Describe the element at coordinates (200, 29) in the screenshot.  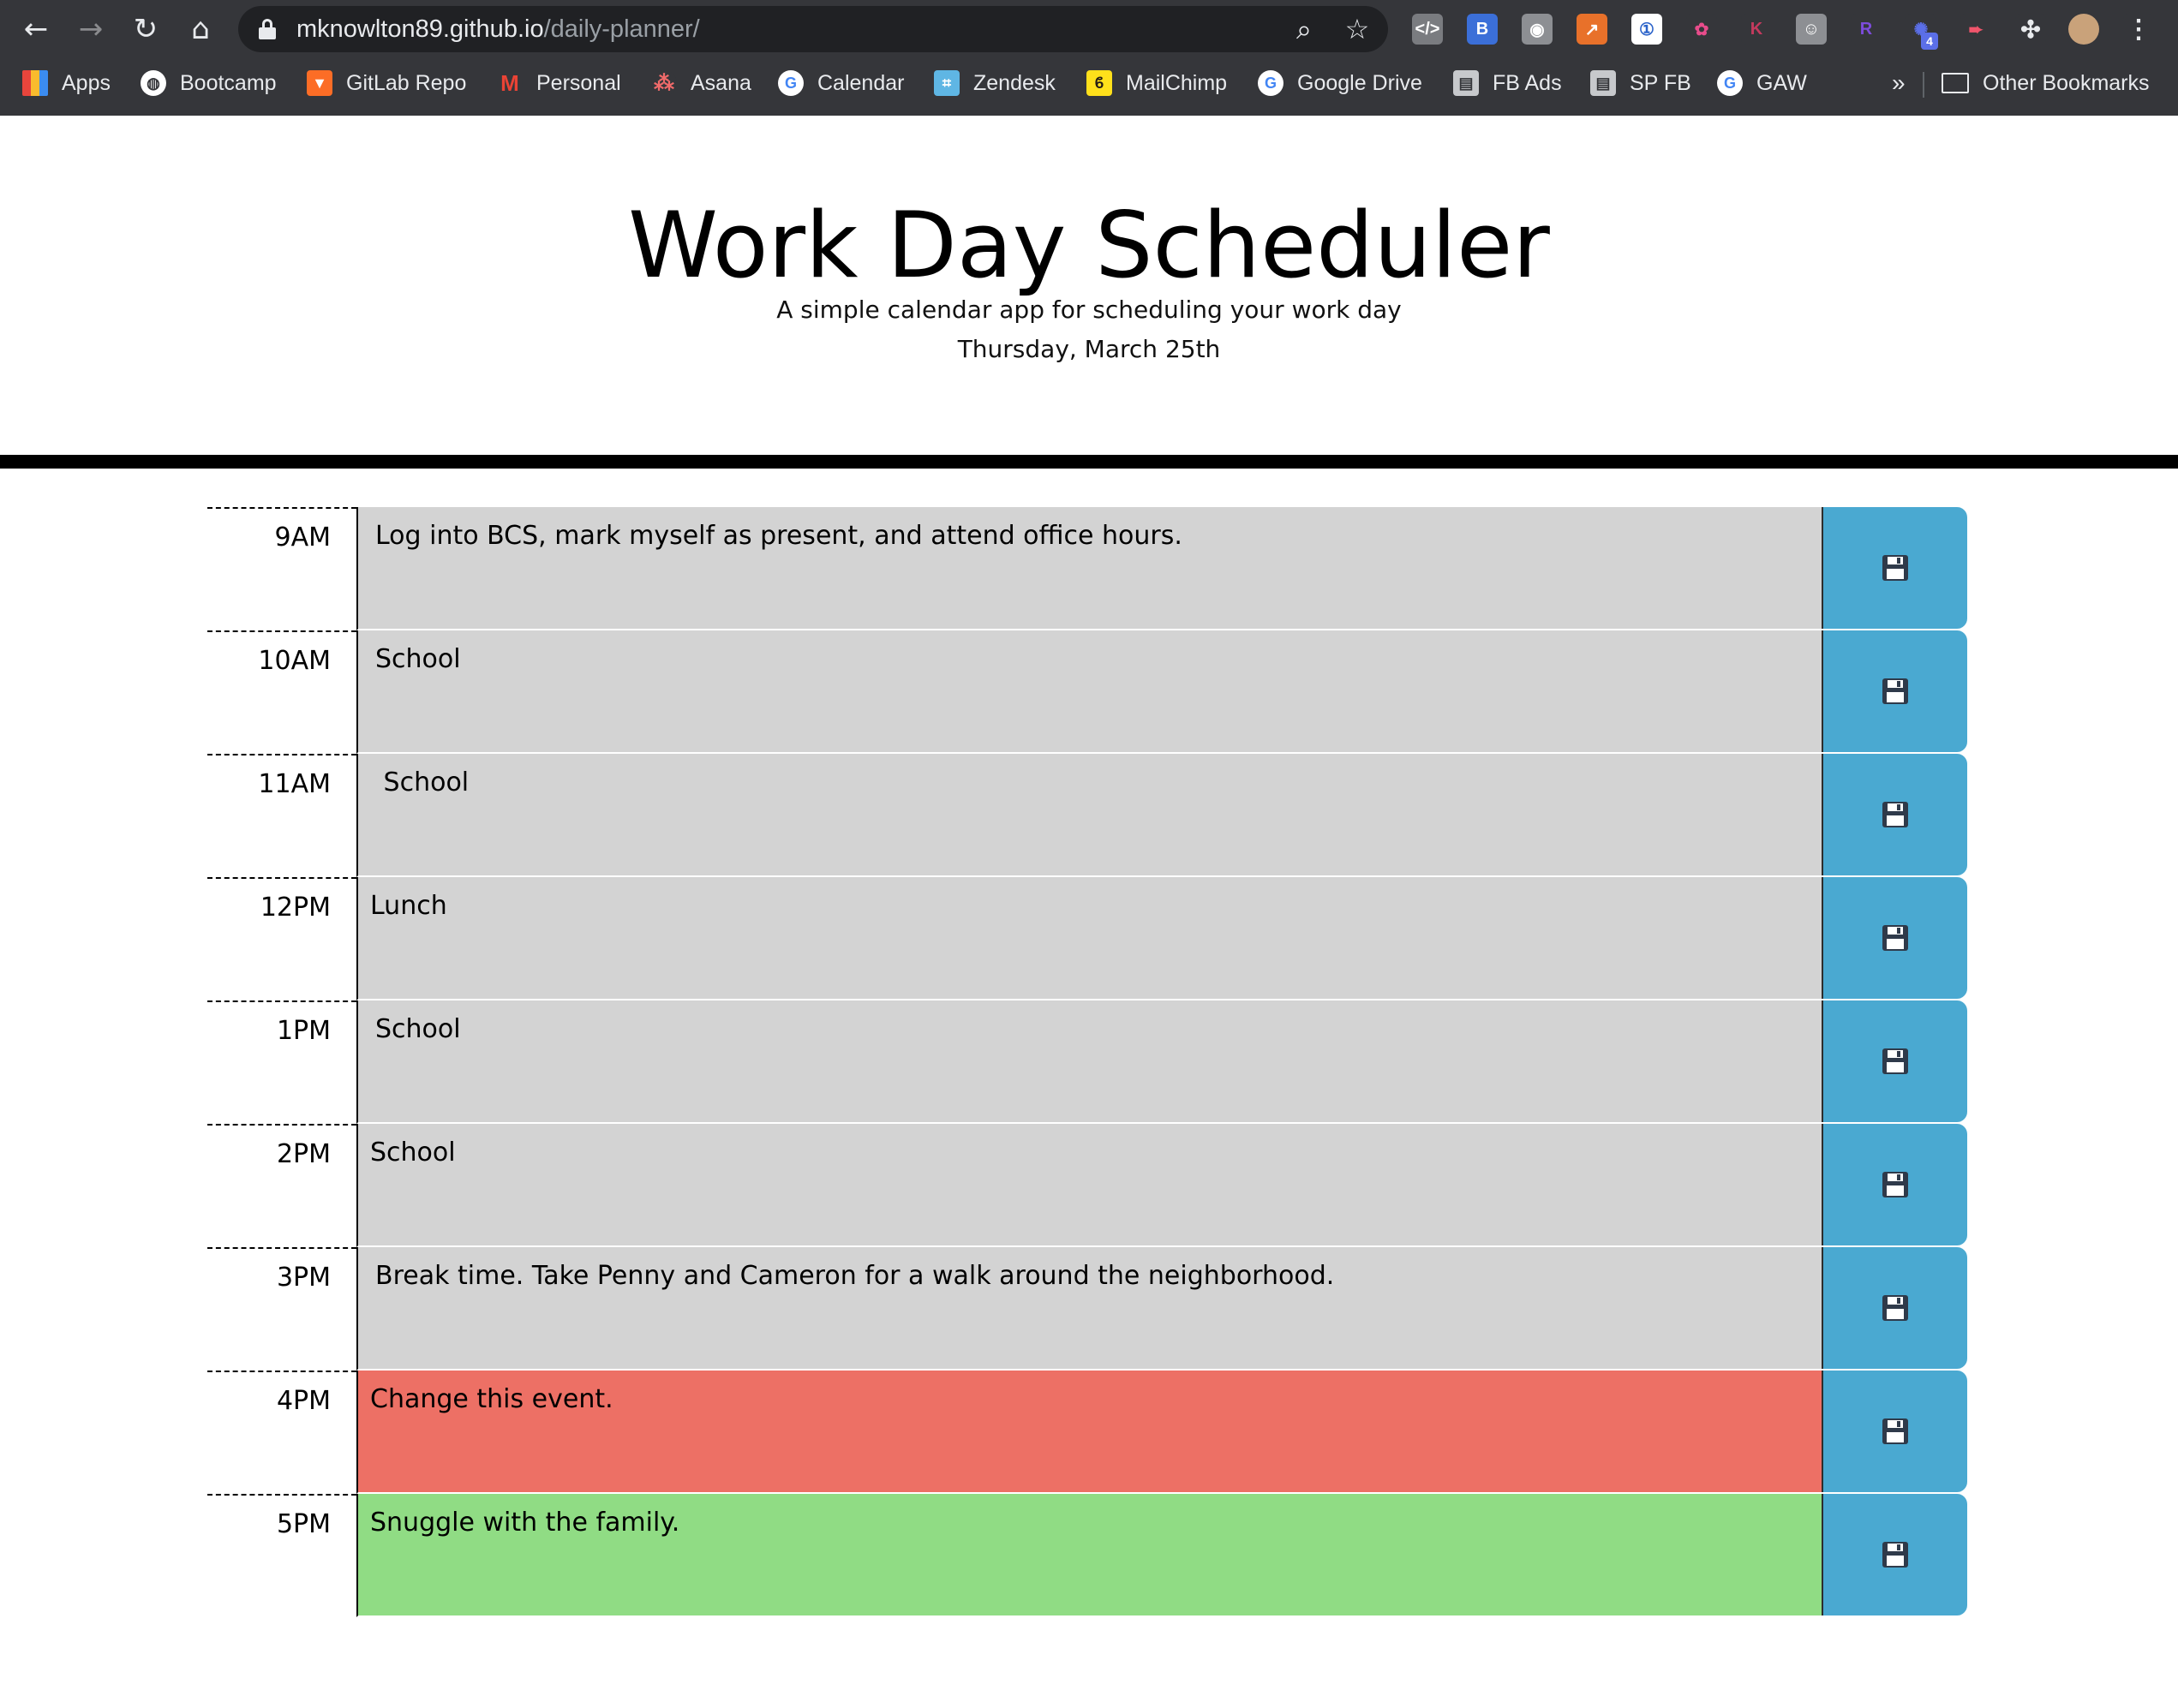
I see `home-icon: ⌂` at that location.